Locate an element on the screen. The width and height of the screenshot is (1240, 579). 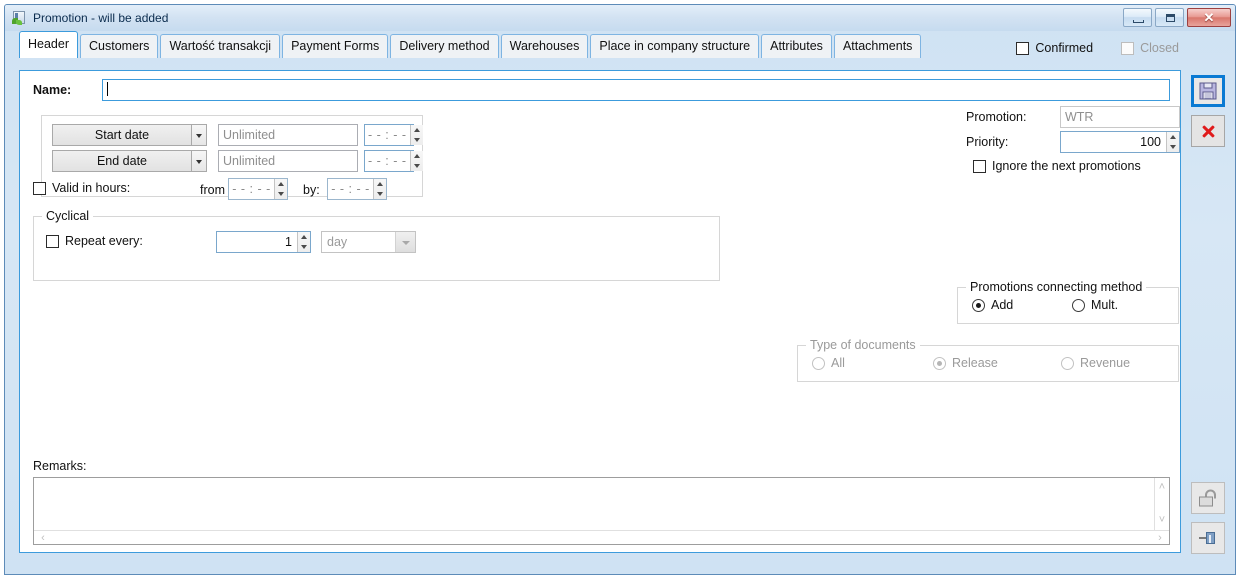
minimize-button is located at coordinates (1137, 17).